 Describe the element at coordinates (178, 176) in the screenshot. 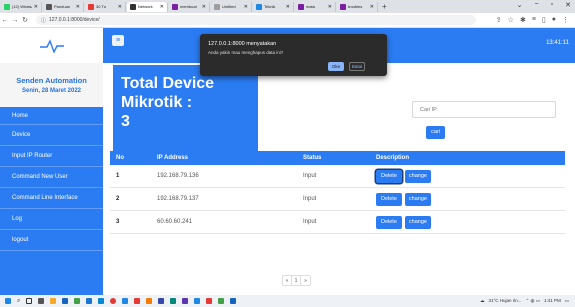

I see `row-ip: 192.168.79.136` at that location.